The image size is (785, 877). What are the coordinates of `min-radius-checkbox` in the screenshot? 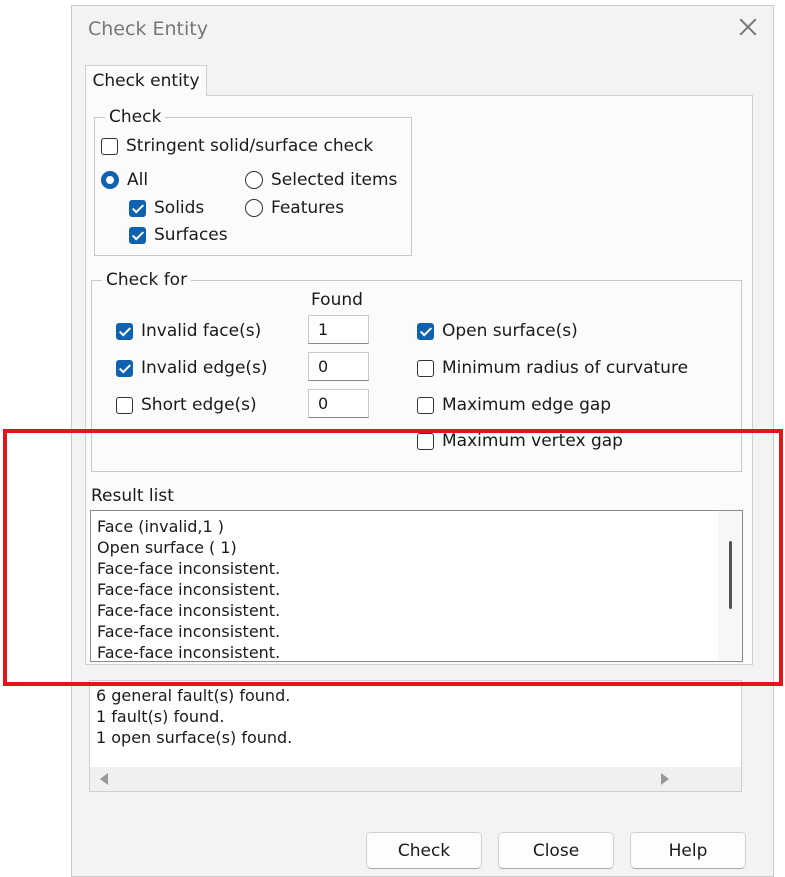 It's located at (425, 368).